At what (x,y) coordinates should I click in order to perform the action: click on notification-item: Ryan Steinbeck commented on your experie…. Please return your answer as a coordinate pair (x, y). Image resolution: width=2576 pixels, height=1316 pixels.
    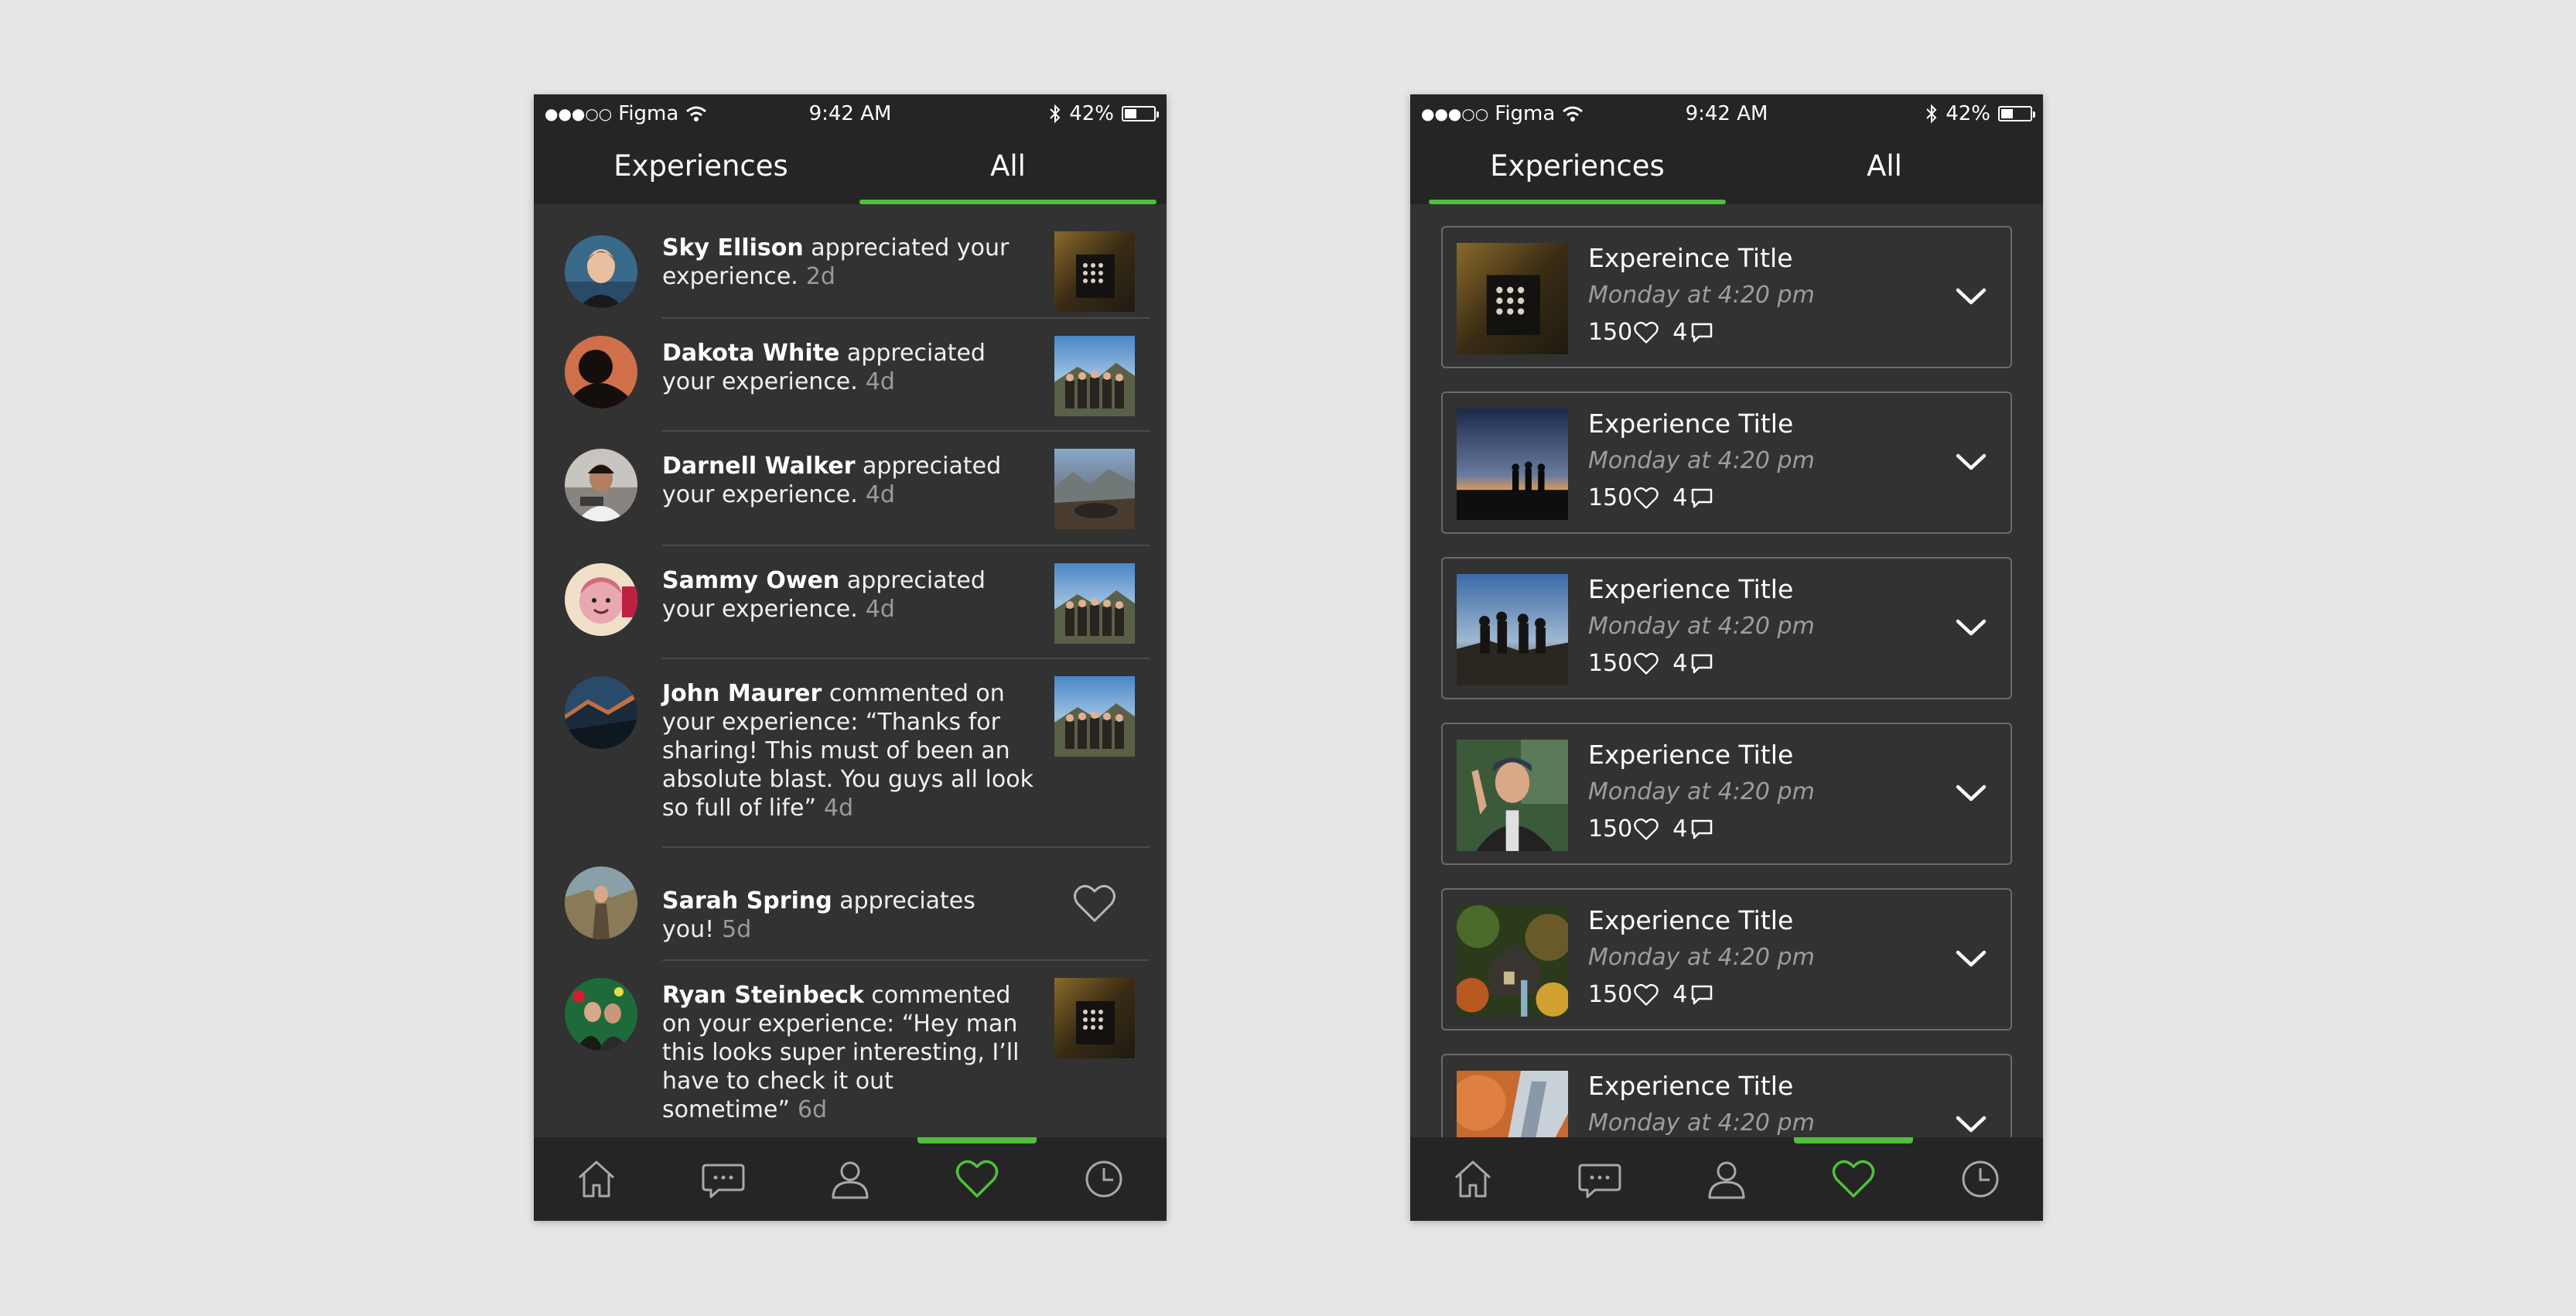
    Looking at the image, I should click on (851, 1042).